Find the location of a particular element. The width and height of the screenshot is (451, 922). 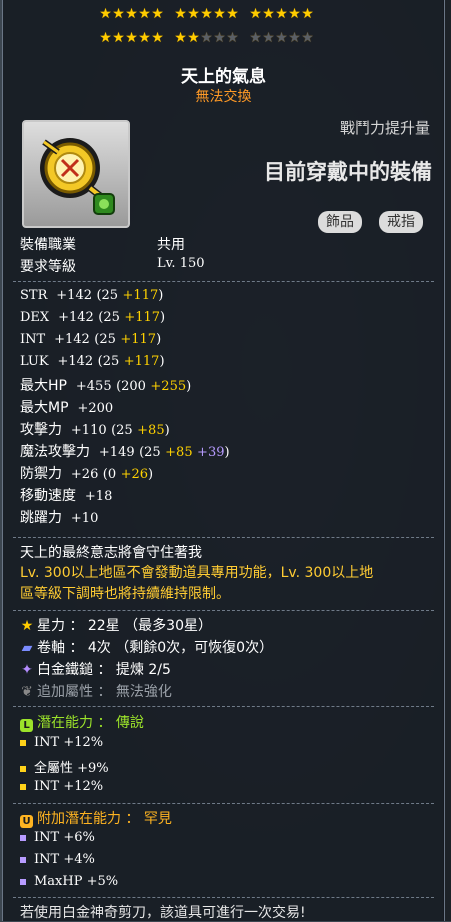

stat-bonus: +255 is located at coordinates (168, 386).